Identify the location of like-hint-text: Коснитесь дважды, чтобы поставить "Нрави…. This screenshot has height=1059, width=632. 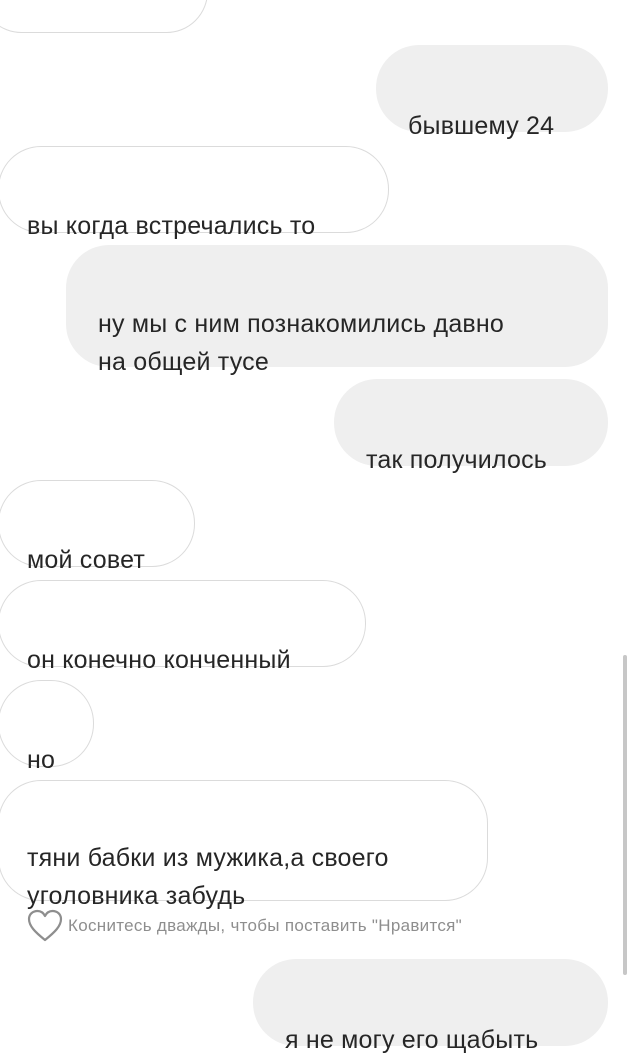
(265, 925).